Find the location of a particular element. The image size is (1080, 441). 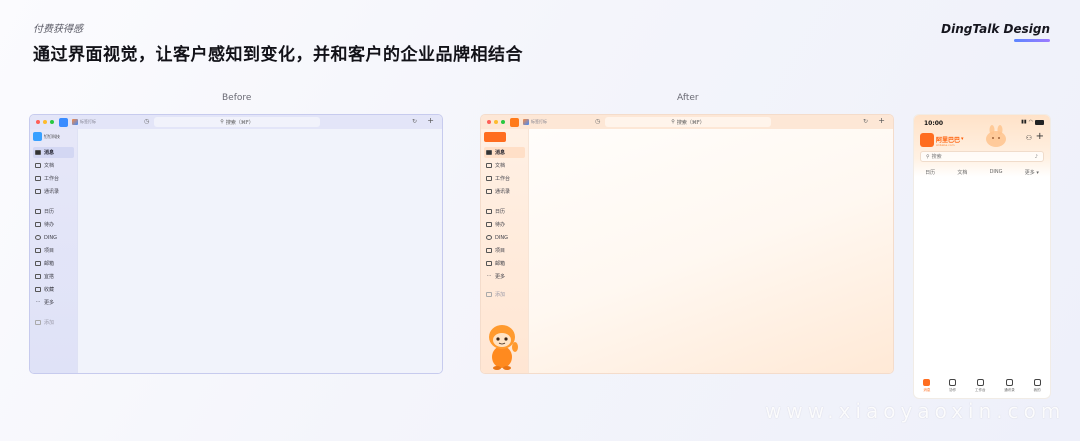

todo-icon is located at coordinates (38, 224).